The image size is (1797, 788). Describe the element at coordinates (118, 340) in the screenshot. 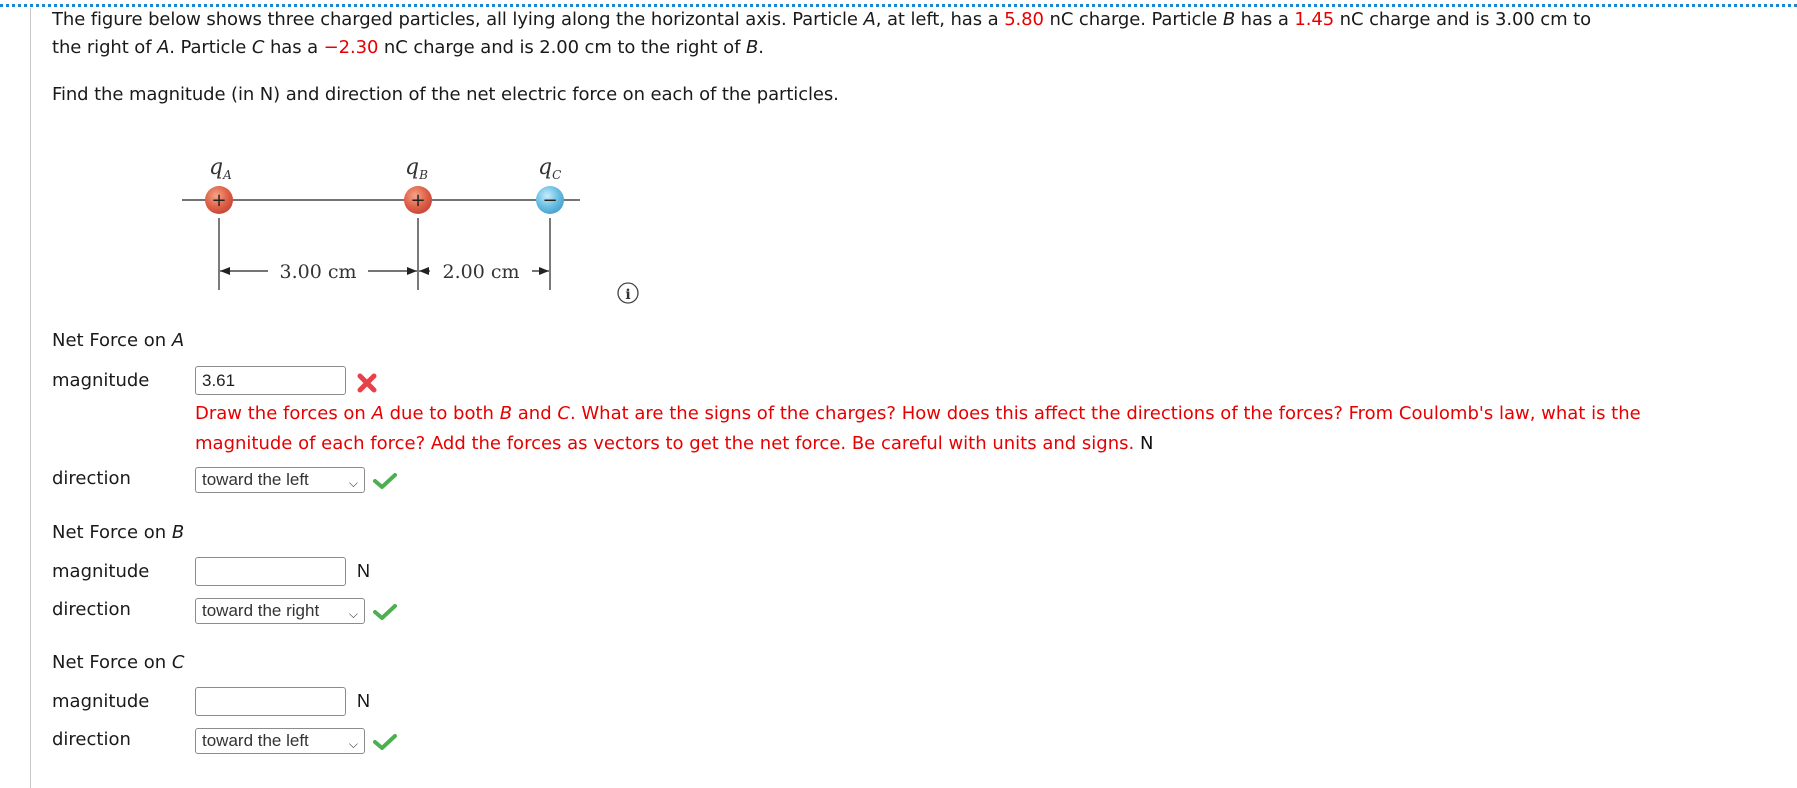

I see `heading-net-force-A: Net Force on A` at that location.